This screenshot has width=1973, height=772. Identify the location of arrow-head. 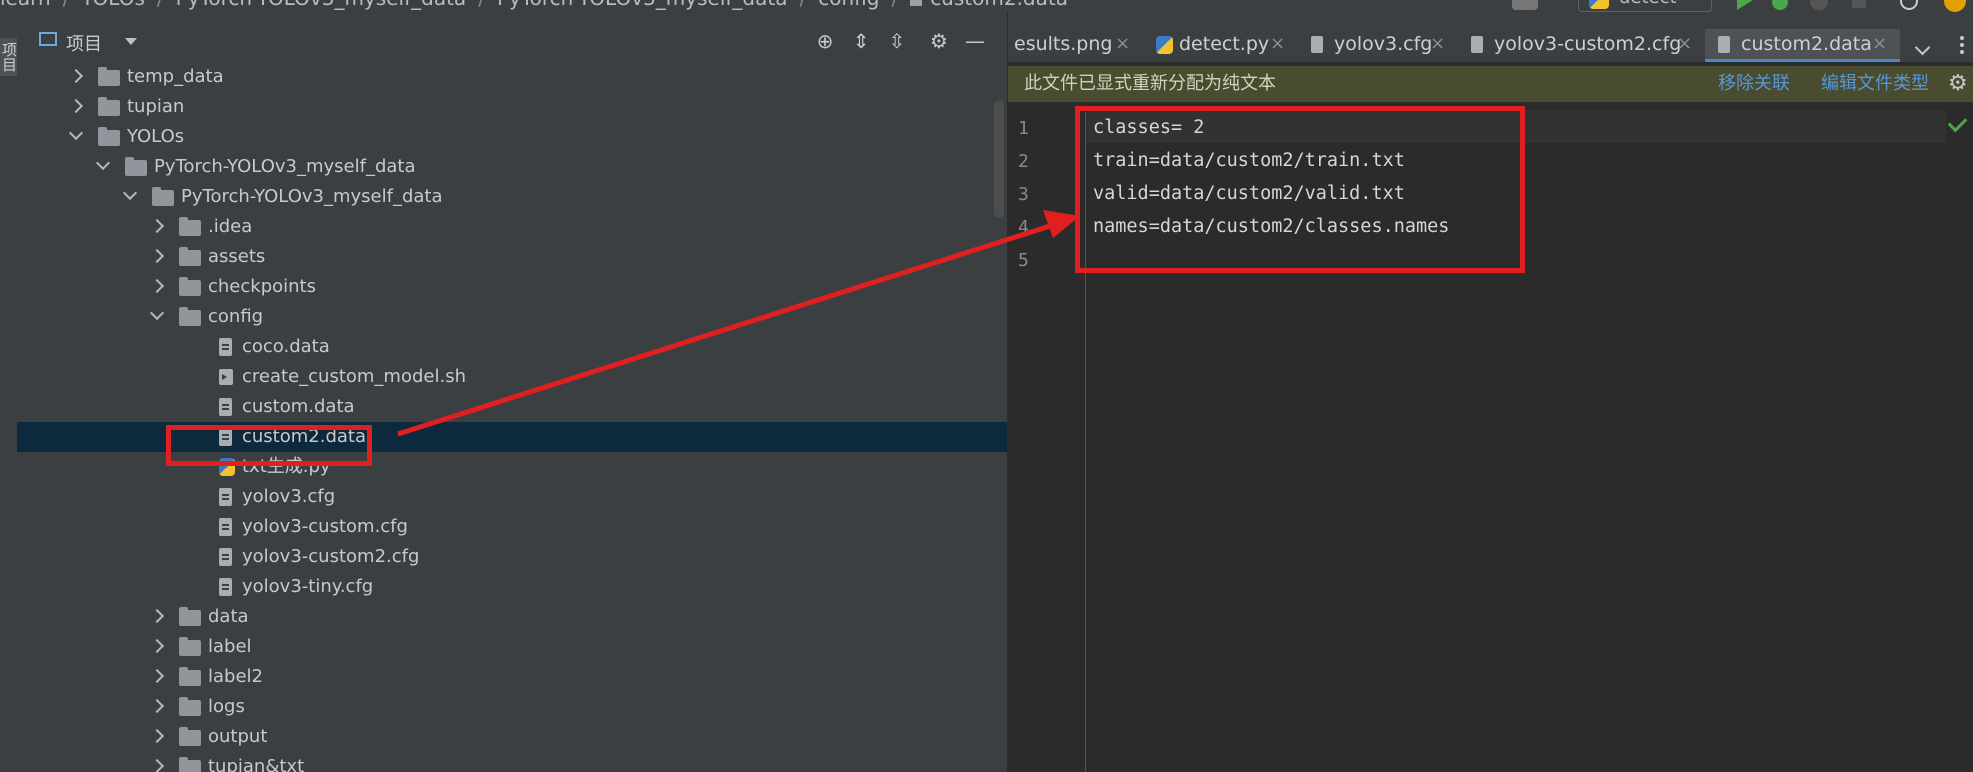
(1061, 224).